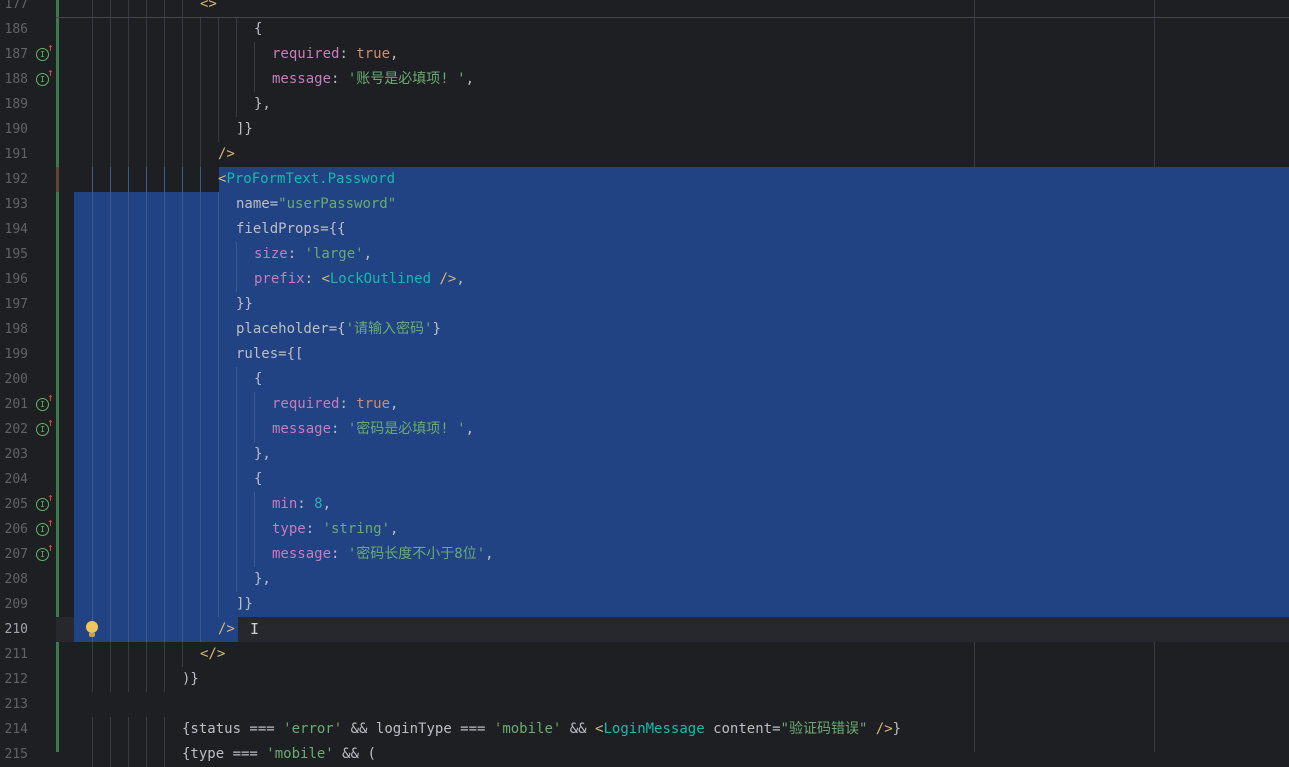 The width and height of the screenshot is (1289, 767). What do you see at coordinates (28, 754) in the screenshot?
I see `line-gutter: 215` at bounding box center [28, 754].